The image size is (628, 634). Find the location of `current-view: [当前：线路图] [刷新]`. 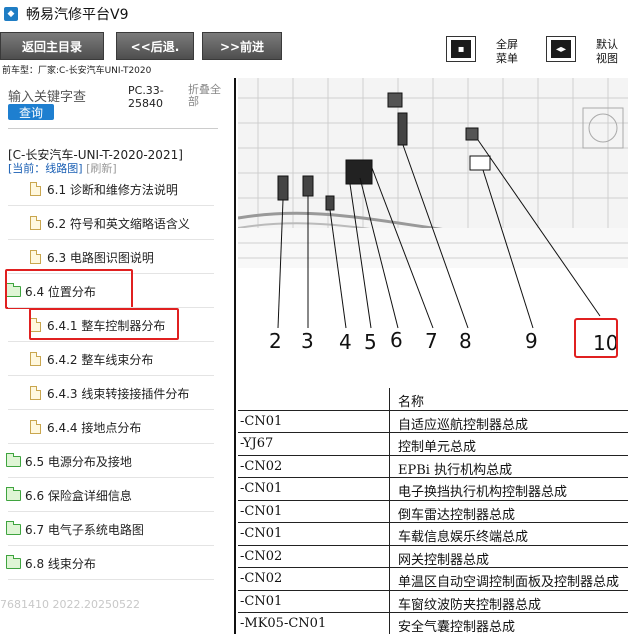

current-view: [当前：线路图] [刷新] is located at coordinates (62, 168).